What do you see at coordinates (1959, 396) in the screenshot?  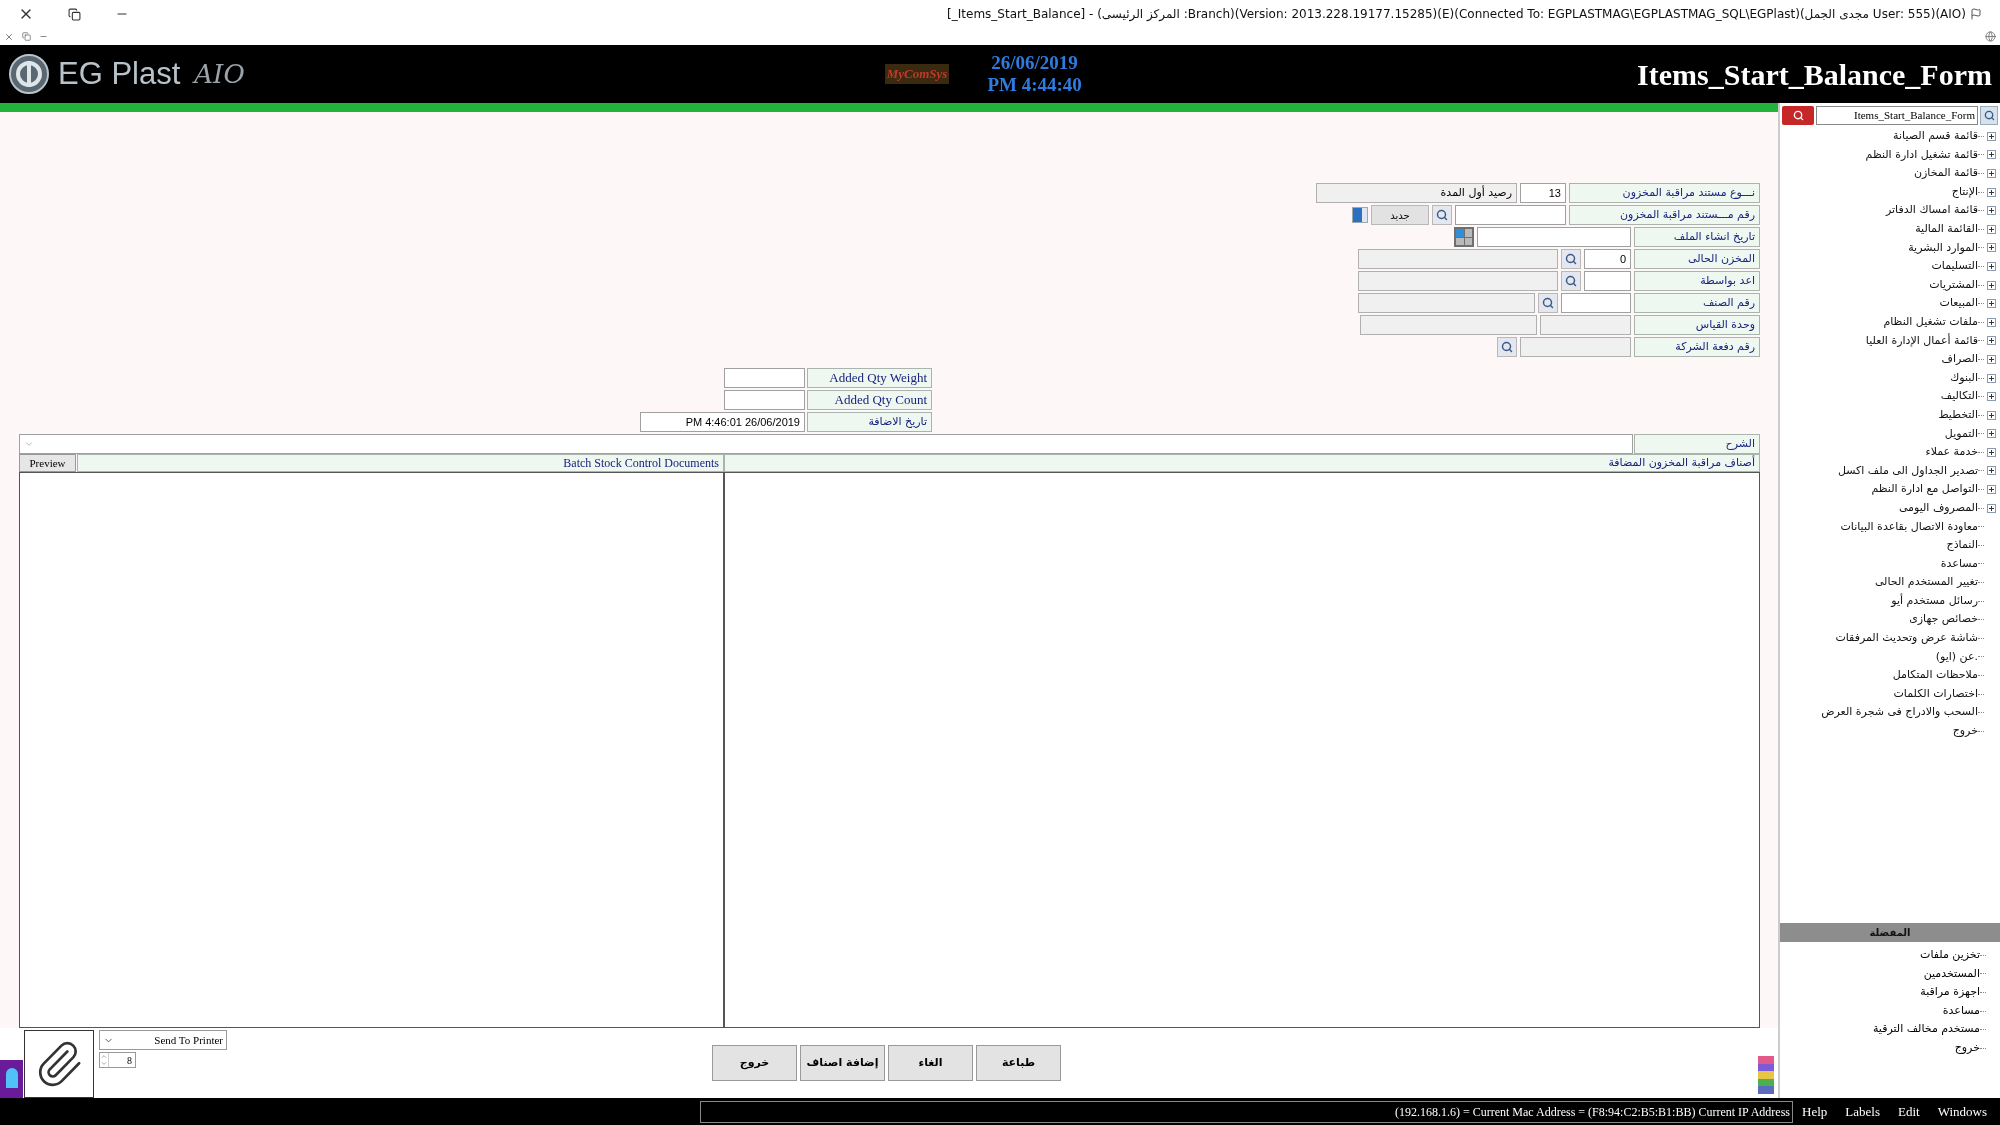 I see `tree-item: التكاليف` at bounding box center [1959, 396].